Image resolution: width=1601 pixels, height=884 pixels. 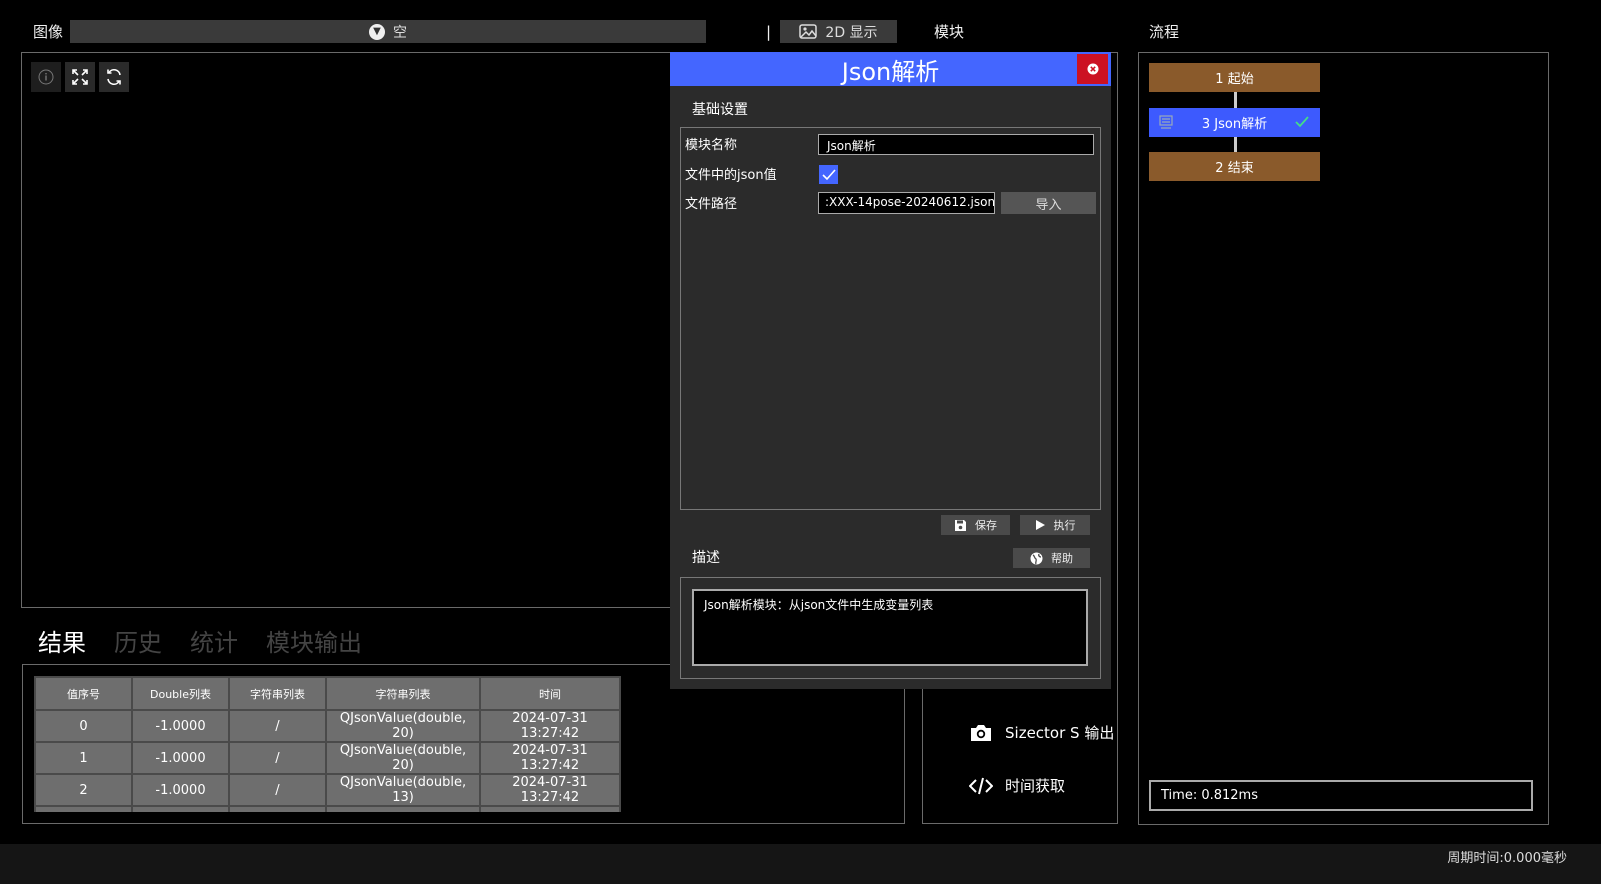 I want to click on json-value-checkbox, so click(x=828, y=174).